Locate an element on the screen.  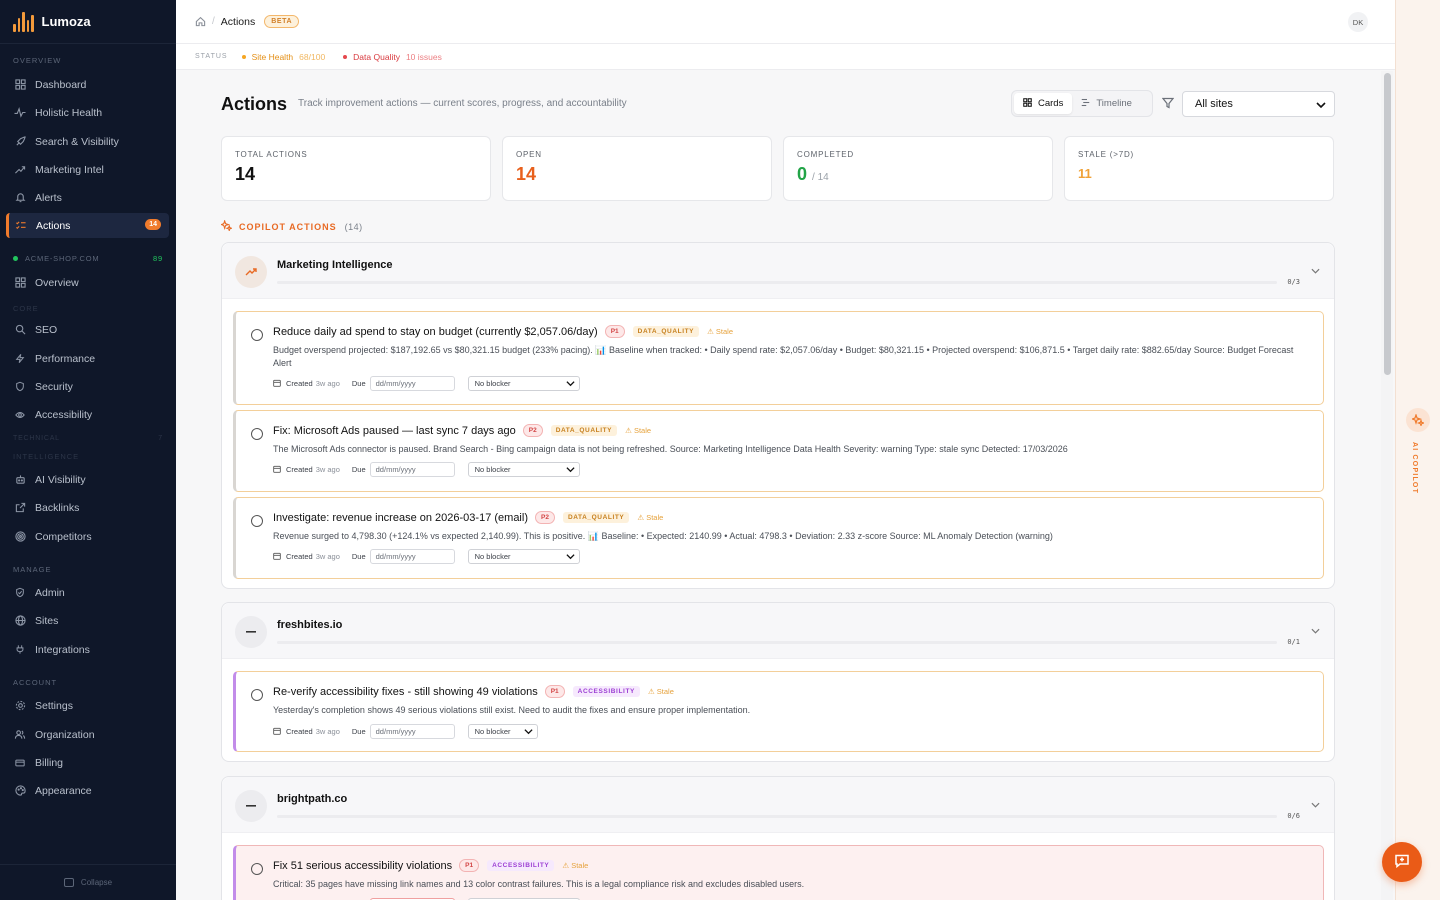
sidebar-item-performance: Performance is located at coordinates (87, 358).